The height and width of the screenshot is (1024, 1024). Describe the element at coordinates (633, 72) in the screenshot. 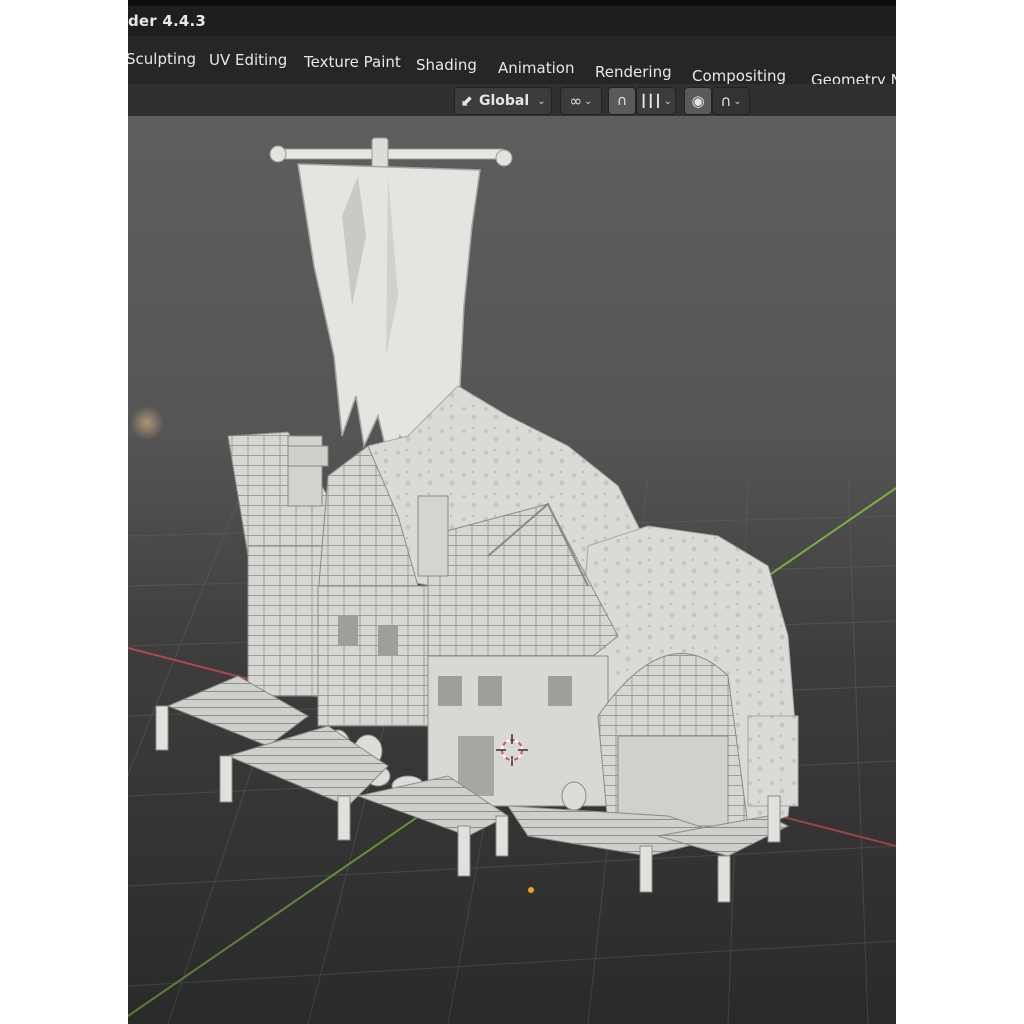

I see `tab-rendering: Rendering` at that location.